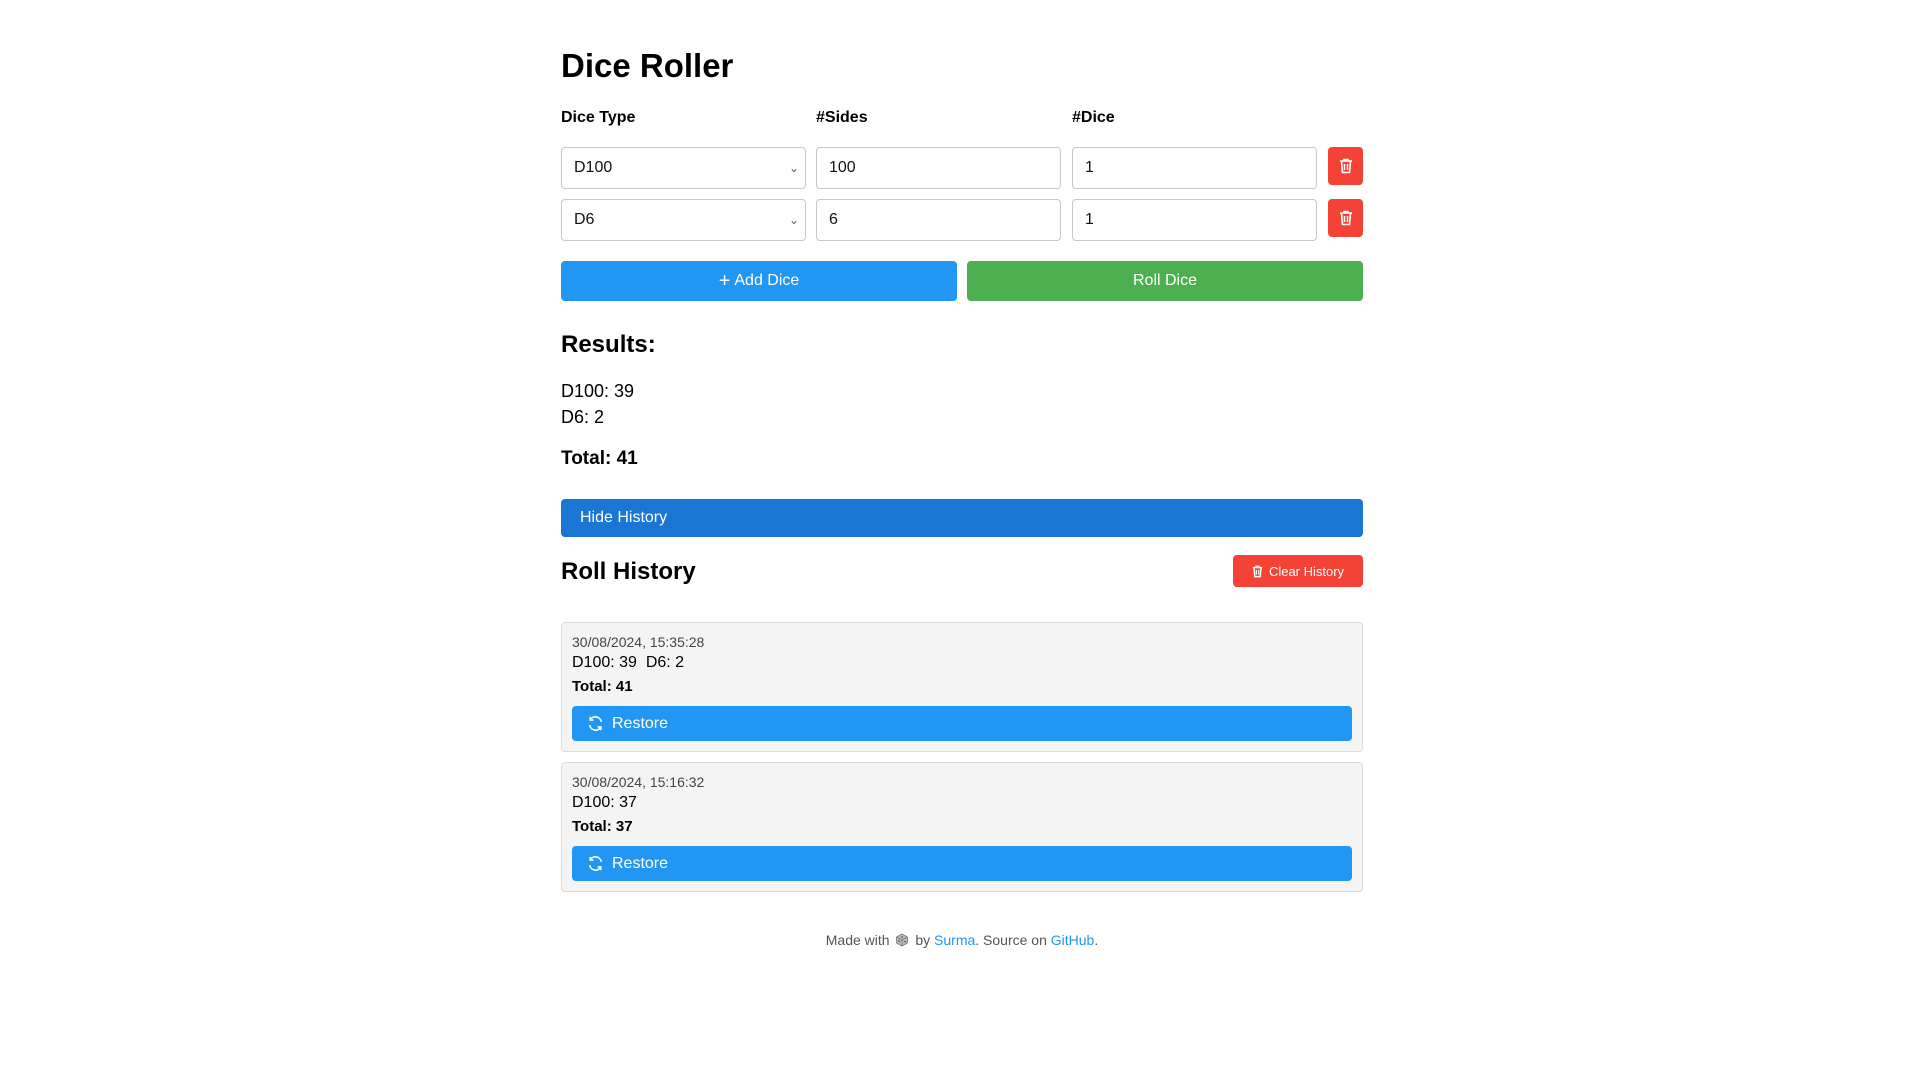 Image resolution: width=1920 pixels, height=1080 pixels. Describe the element at coordinates (647, 65) in the screenshot. I see `page-title: Dice Roller` at that location.